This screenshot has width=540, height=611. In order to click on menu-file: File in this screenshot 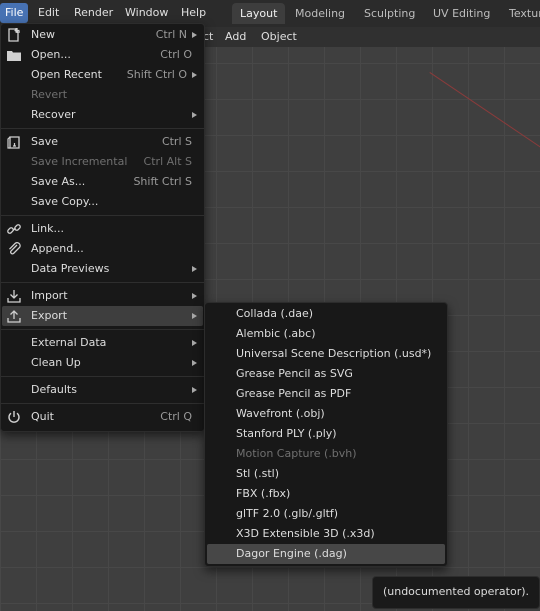, I will do `click(14, 13)`.